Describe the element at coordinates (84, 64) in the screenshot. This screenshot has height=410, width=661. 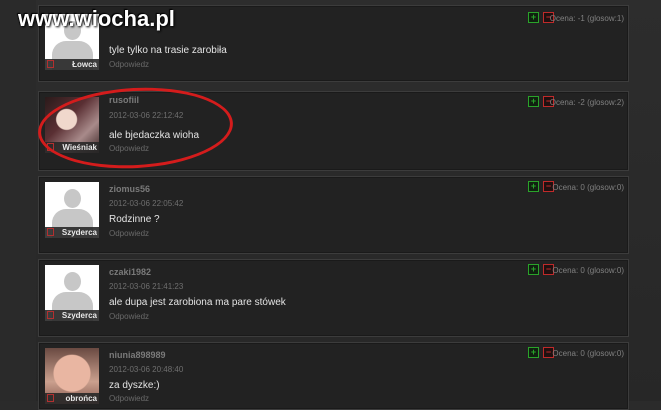
I see `rank-label: Łowca` at that location.